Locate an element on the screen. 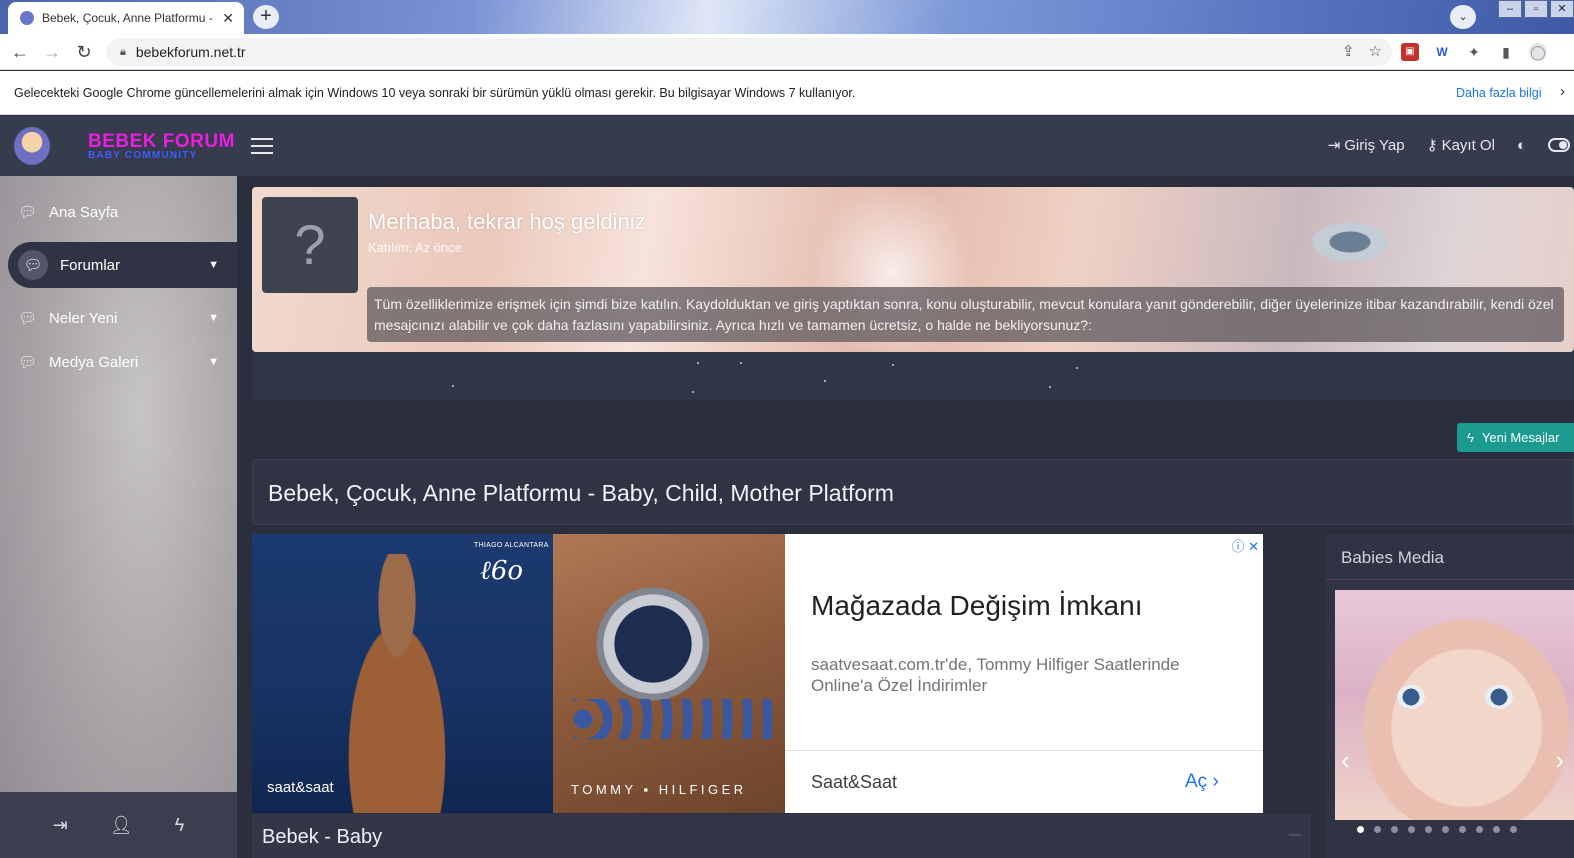  slider-prev-icon: ‹ is located at coordinates (1345, 760).